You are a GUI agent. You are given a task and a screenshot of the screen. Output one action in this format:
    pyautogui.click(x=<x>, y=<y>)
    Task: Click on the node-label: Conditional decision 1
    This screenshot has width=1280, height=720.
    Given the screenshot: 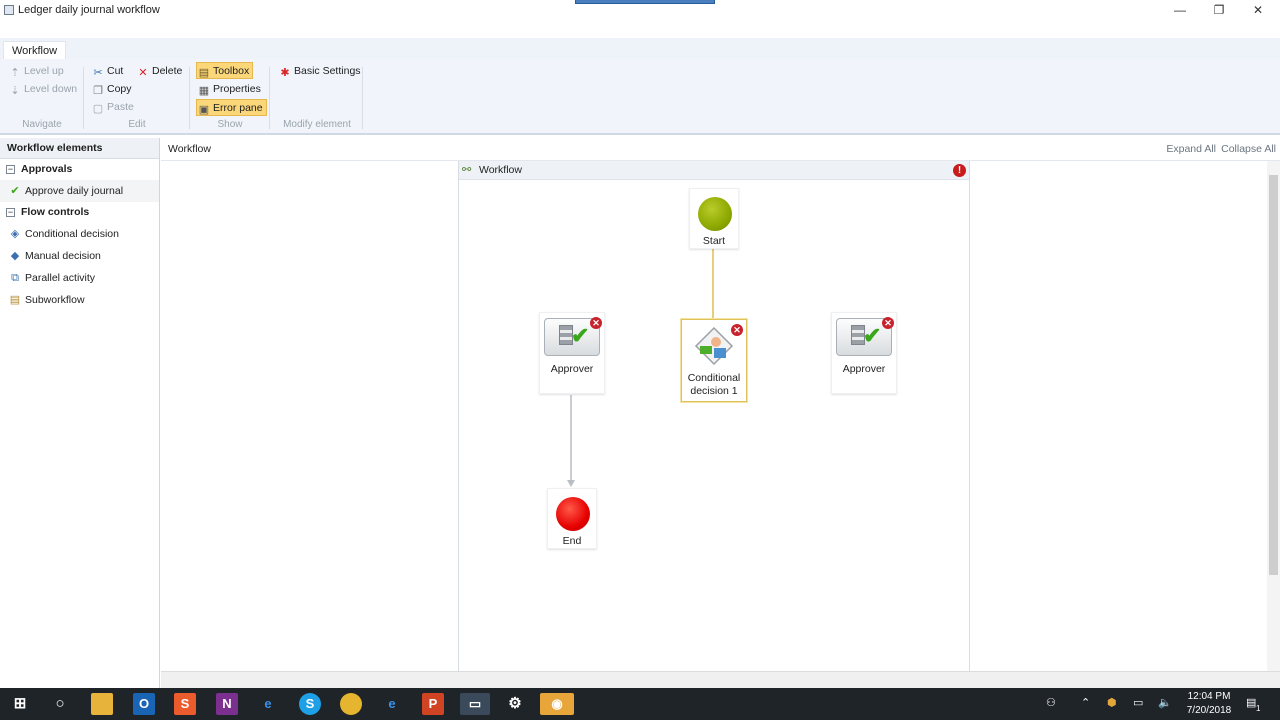 What is the action you would take?
    pyautogui.click(x=714, y=384)
    